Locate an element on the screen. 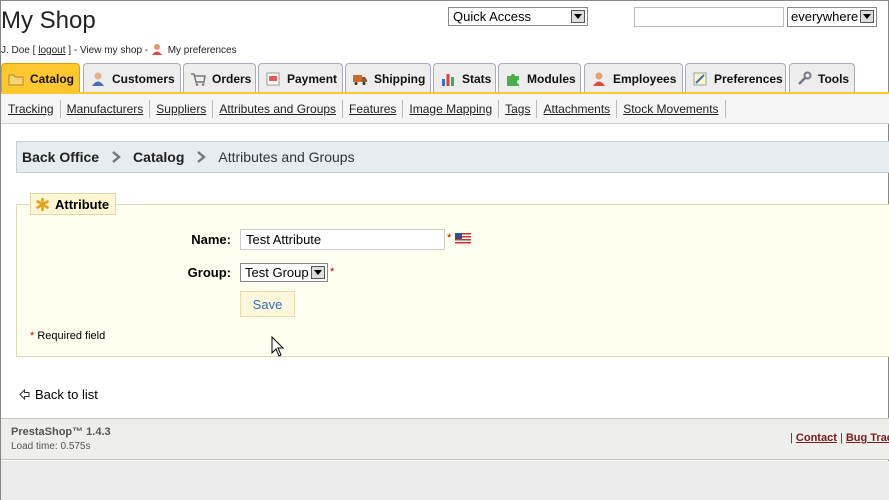  chart-icon is located at coordinates (448, 79).